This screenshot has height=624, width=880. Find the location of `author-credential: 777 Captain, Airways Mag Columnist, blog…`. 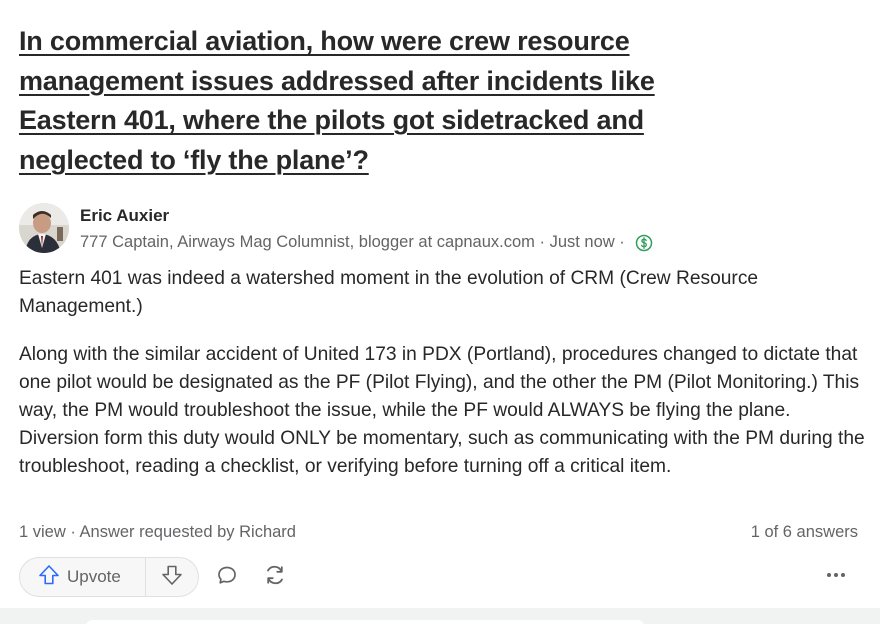

author-credential: 777 Captain, Airways Mag Columnist, blog… is located at coordinates (307, 242).